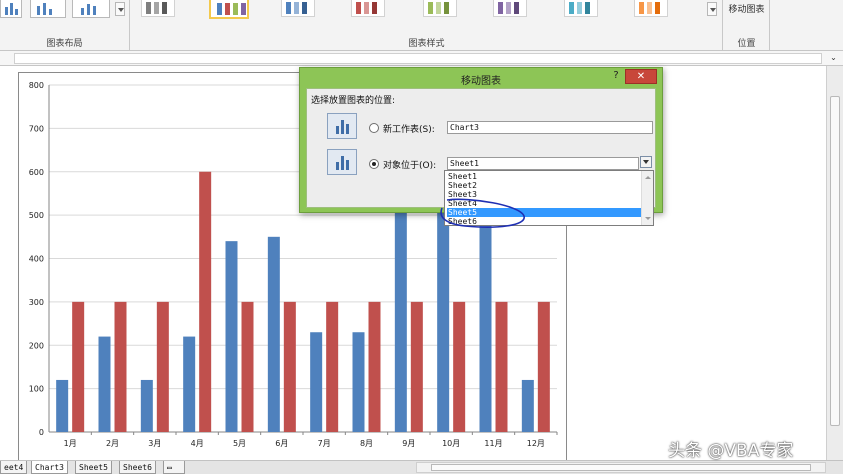 Image resolution: width=843 pixels, height=474 pixels. I want to click on vertical-scrollbar, so click(834, 263).